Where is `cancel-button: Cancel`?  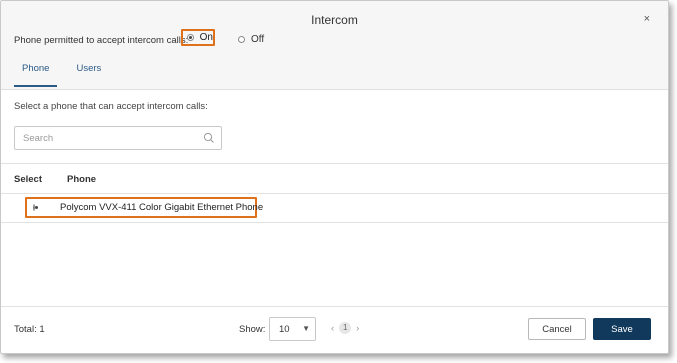 cancel-button: Cancel is located at coordinates (557, 329).